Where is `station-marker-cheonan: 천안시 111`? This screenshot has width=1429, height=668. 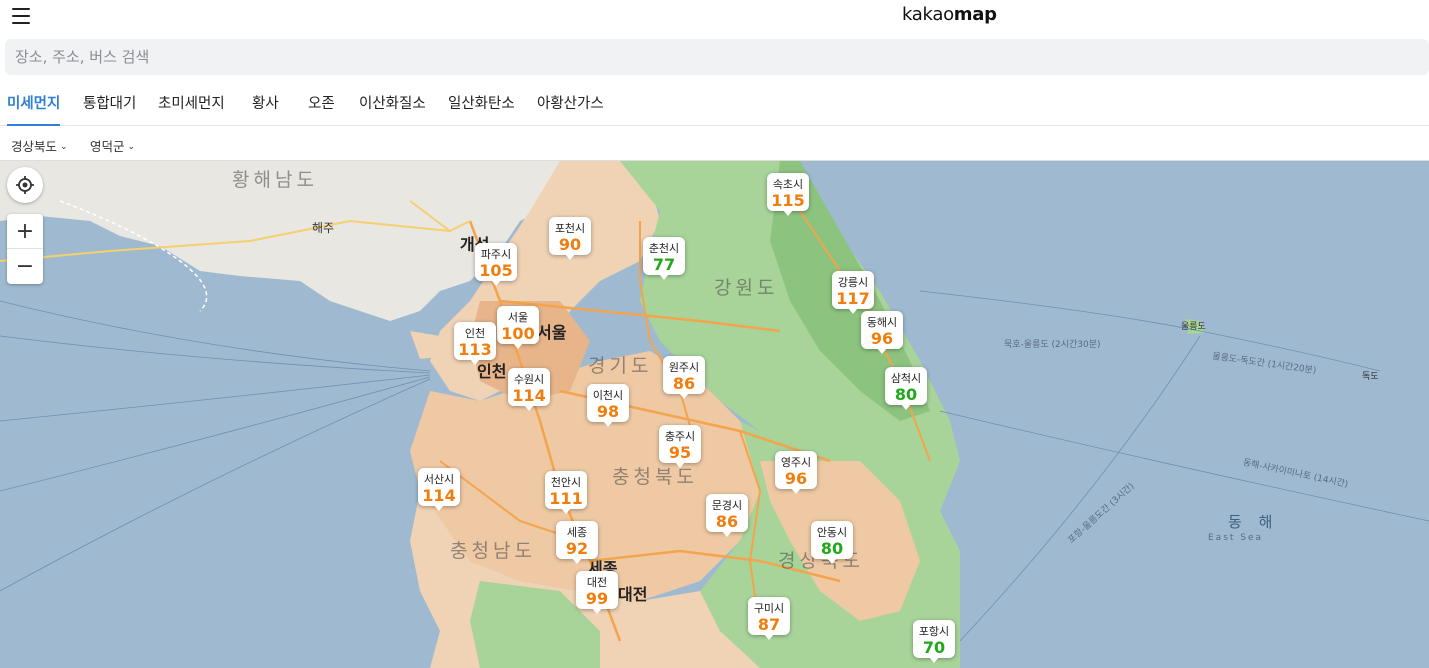
station-marker-cheonan: 천안시 111 is located at coordinates (566, 492).